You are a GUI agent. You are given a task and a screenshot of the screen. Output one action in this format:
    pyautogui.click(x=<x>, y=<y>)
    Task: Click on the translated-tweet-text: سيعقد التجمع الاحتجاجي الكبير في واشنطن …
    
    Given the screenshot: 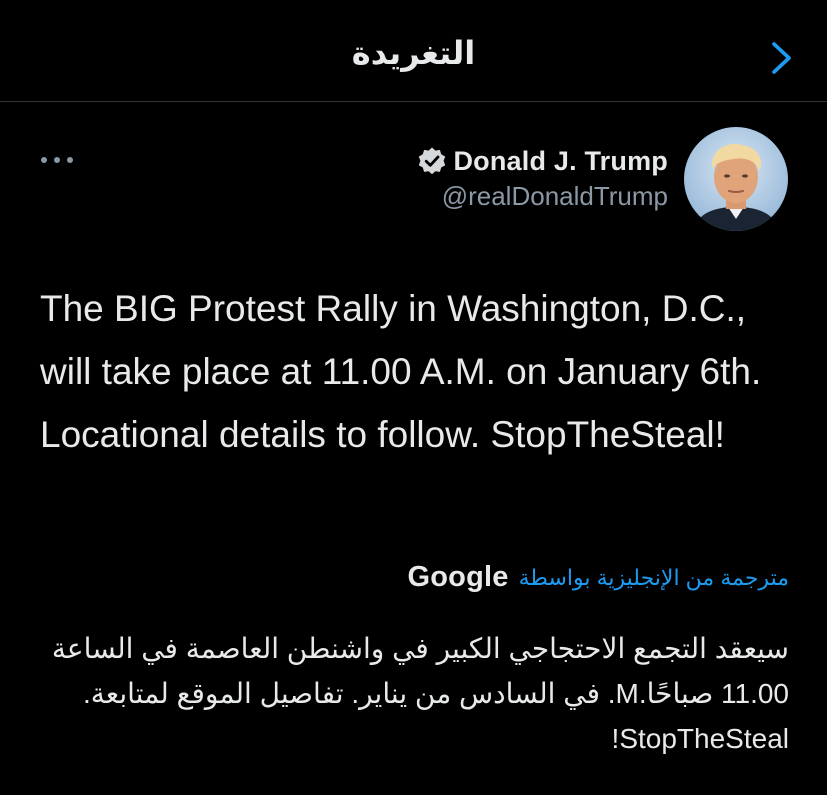 What is the action you would take?
    pyautogui.click(x=420, y=693)
    